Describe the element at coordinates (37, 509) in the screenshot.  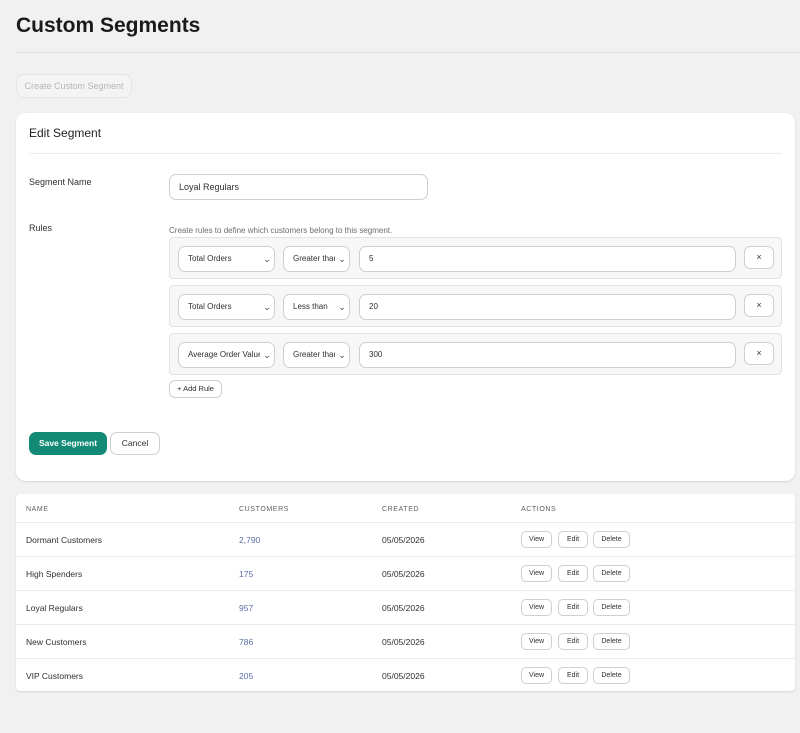
I see `column-header-name: NAME` at that location.